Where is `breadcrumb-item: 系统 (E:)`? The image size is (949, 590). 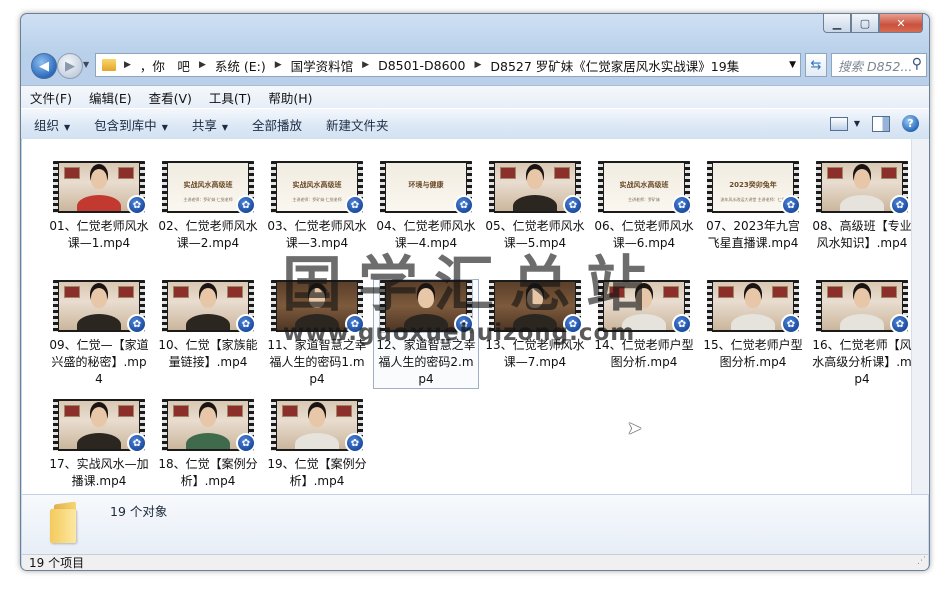
breadcrumb-item: 系统 (E:) is located at coordinates (240, 65).